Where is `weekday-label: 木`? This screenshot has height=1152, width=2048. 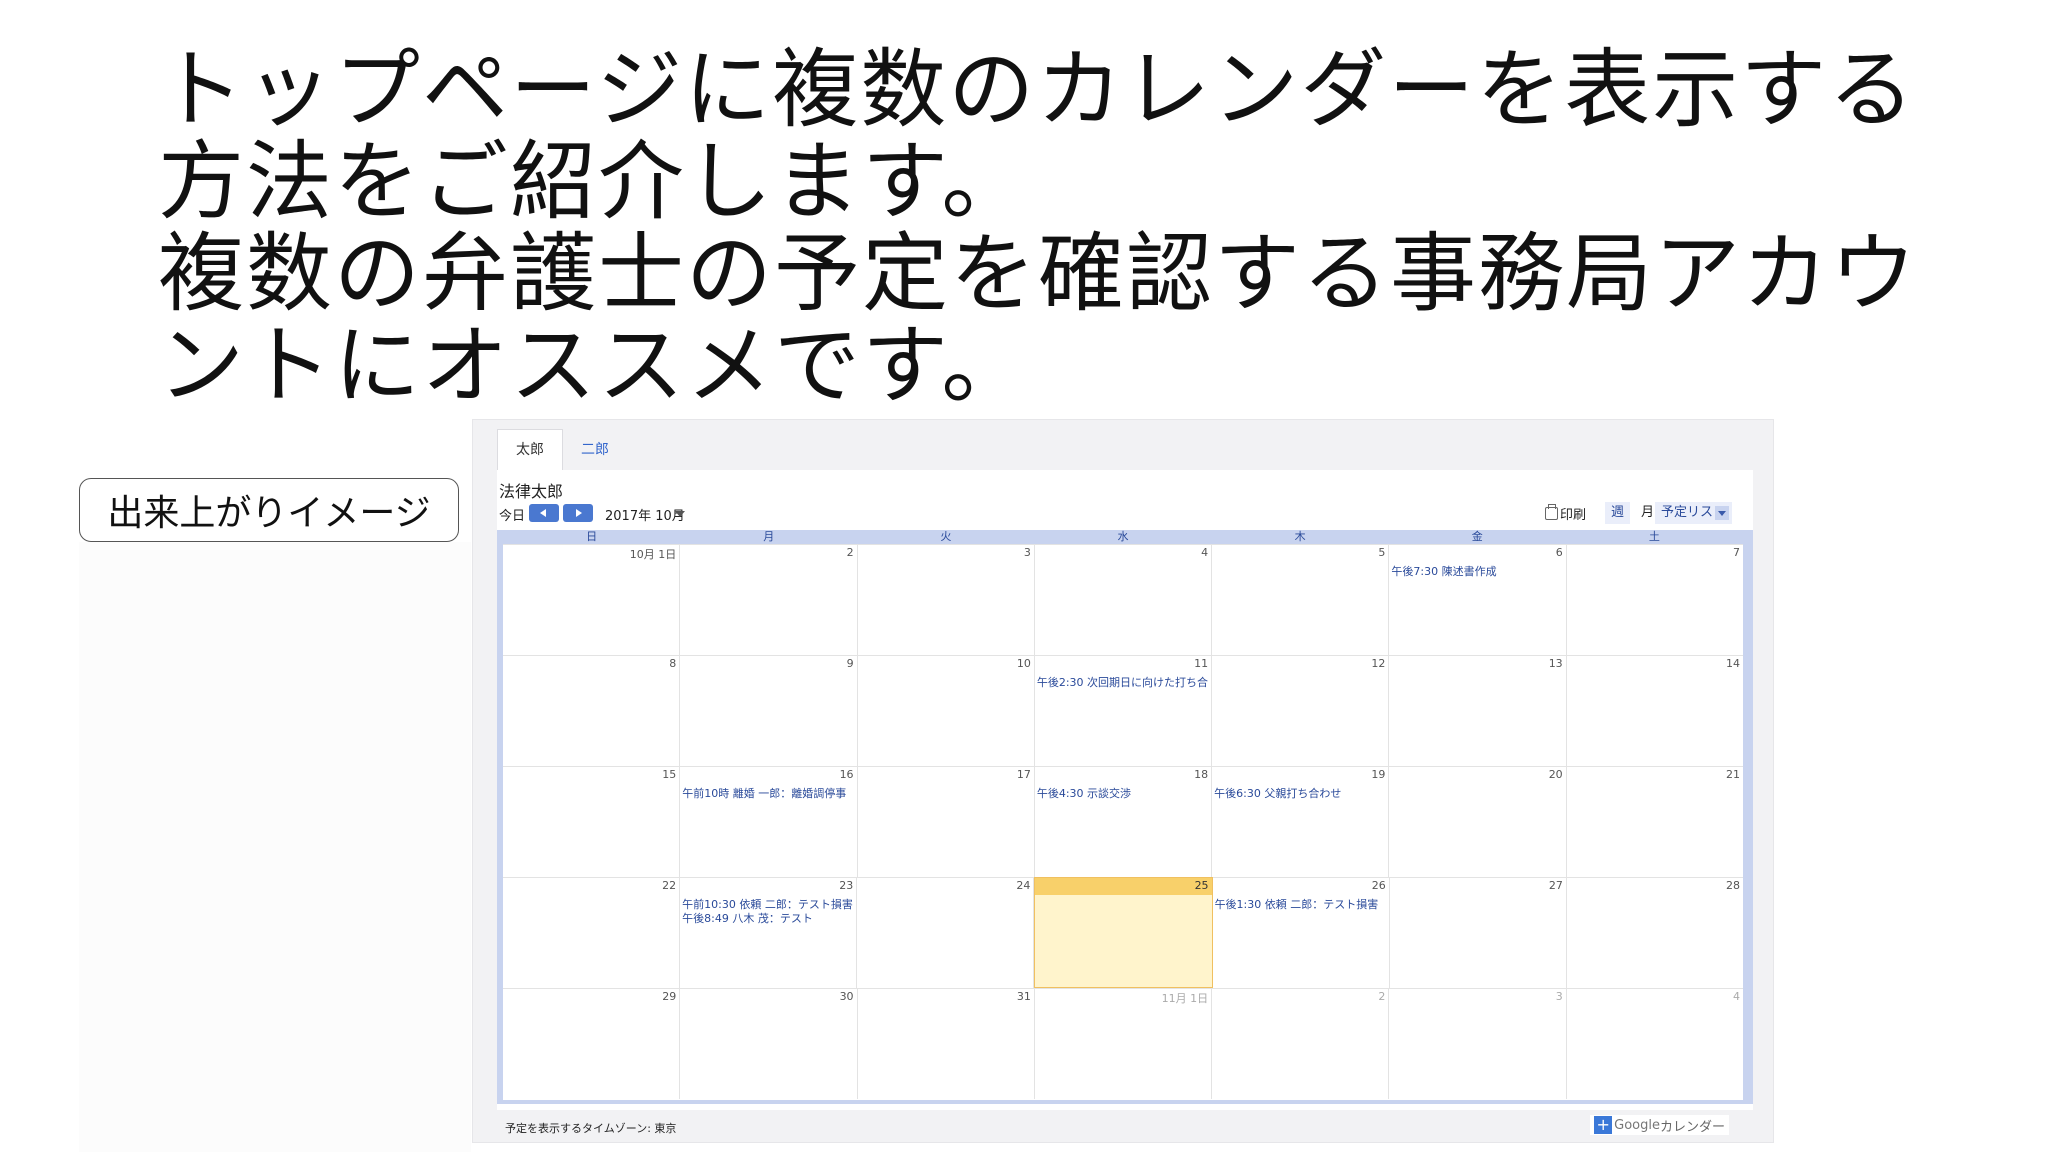
weekday-label: 木 is located at coordinates (1300, 536).